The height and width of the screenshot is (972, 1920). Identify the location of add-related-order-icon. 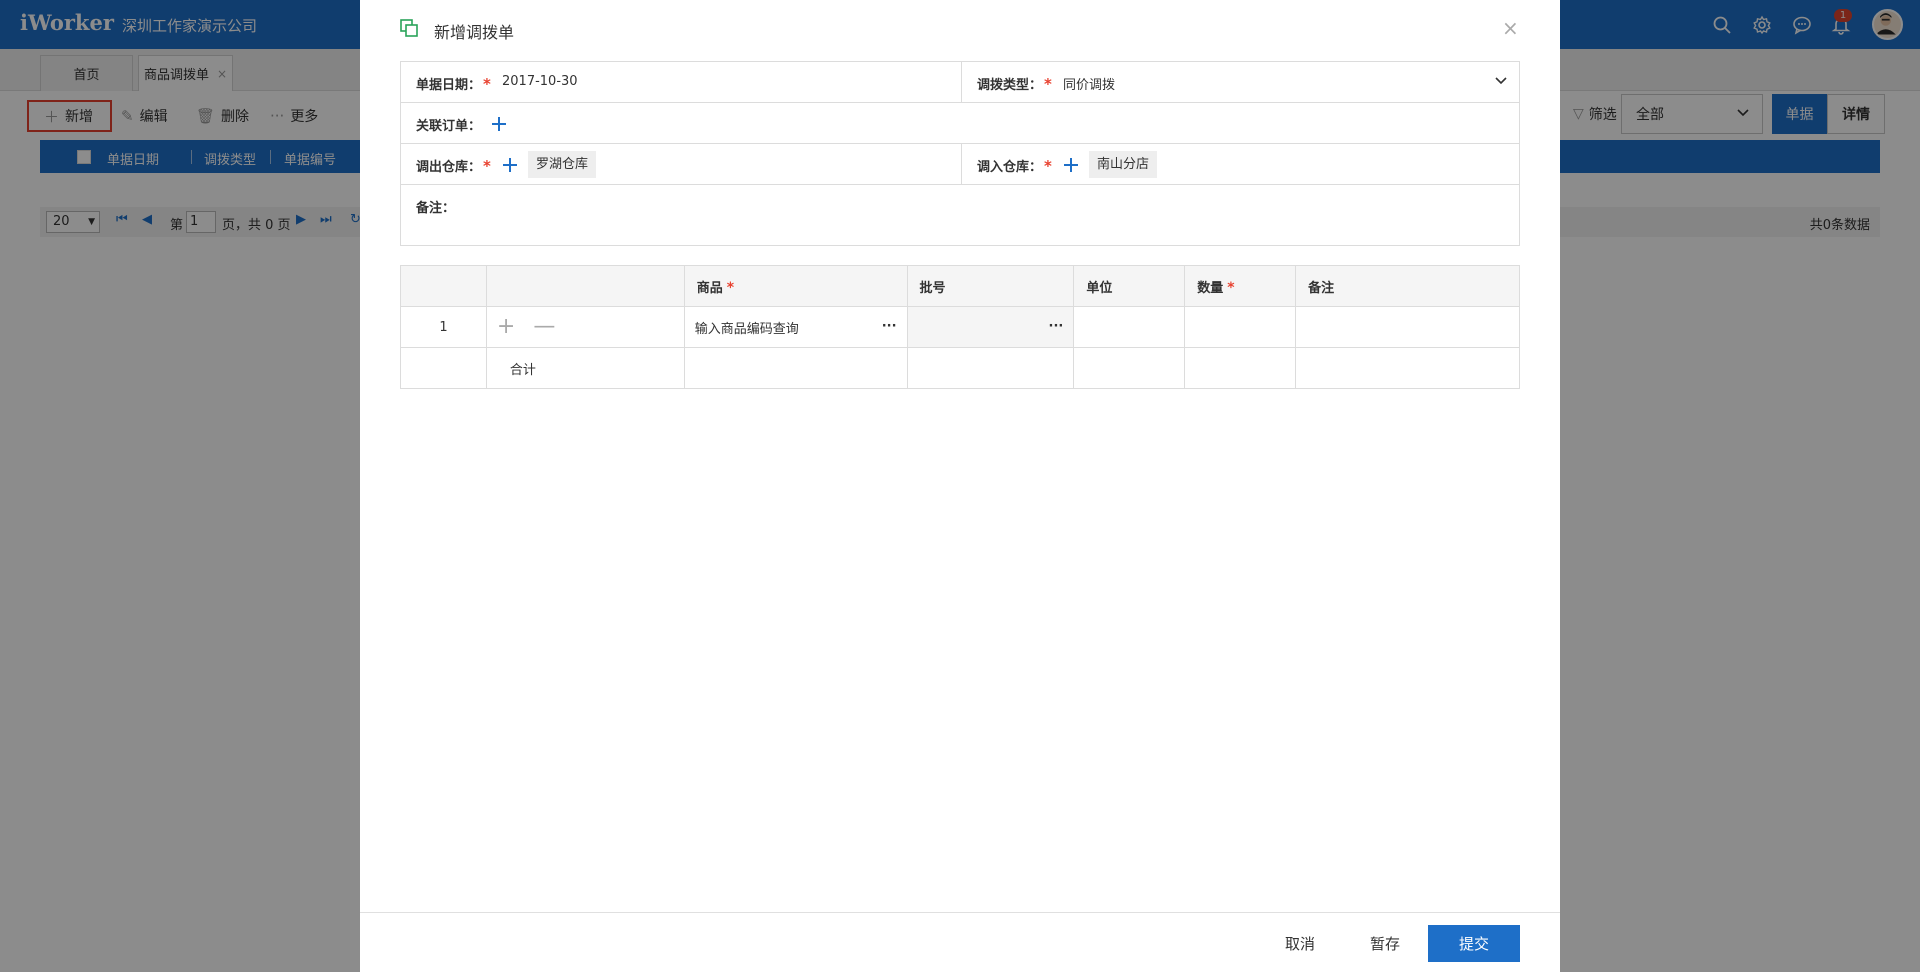
(499, 124).